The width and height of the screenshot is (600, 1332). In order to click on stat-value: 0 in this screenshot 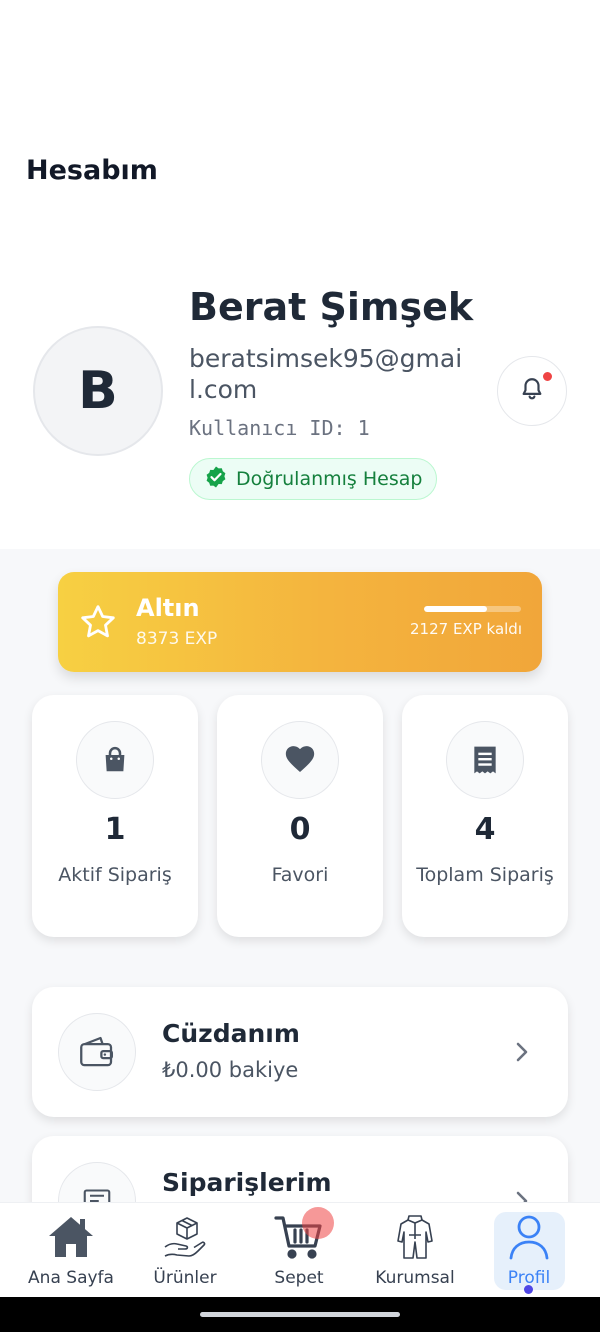, I will do `click(300, 829)`.